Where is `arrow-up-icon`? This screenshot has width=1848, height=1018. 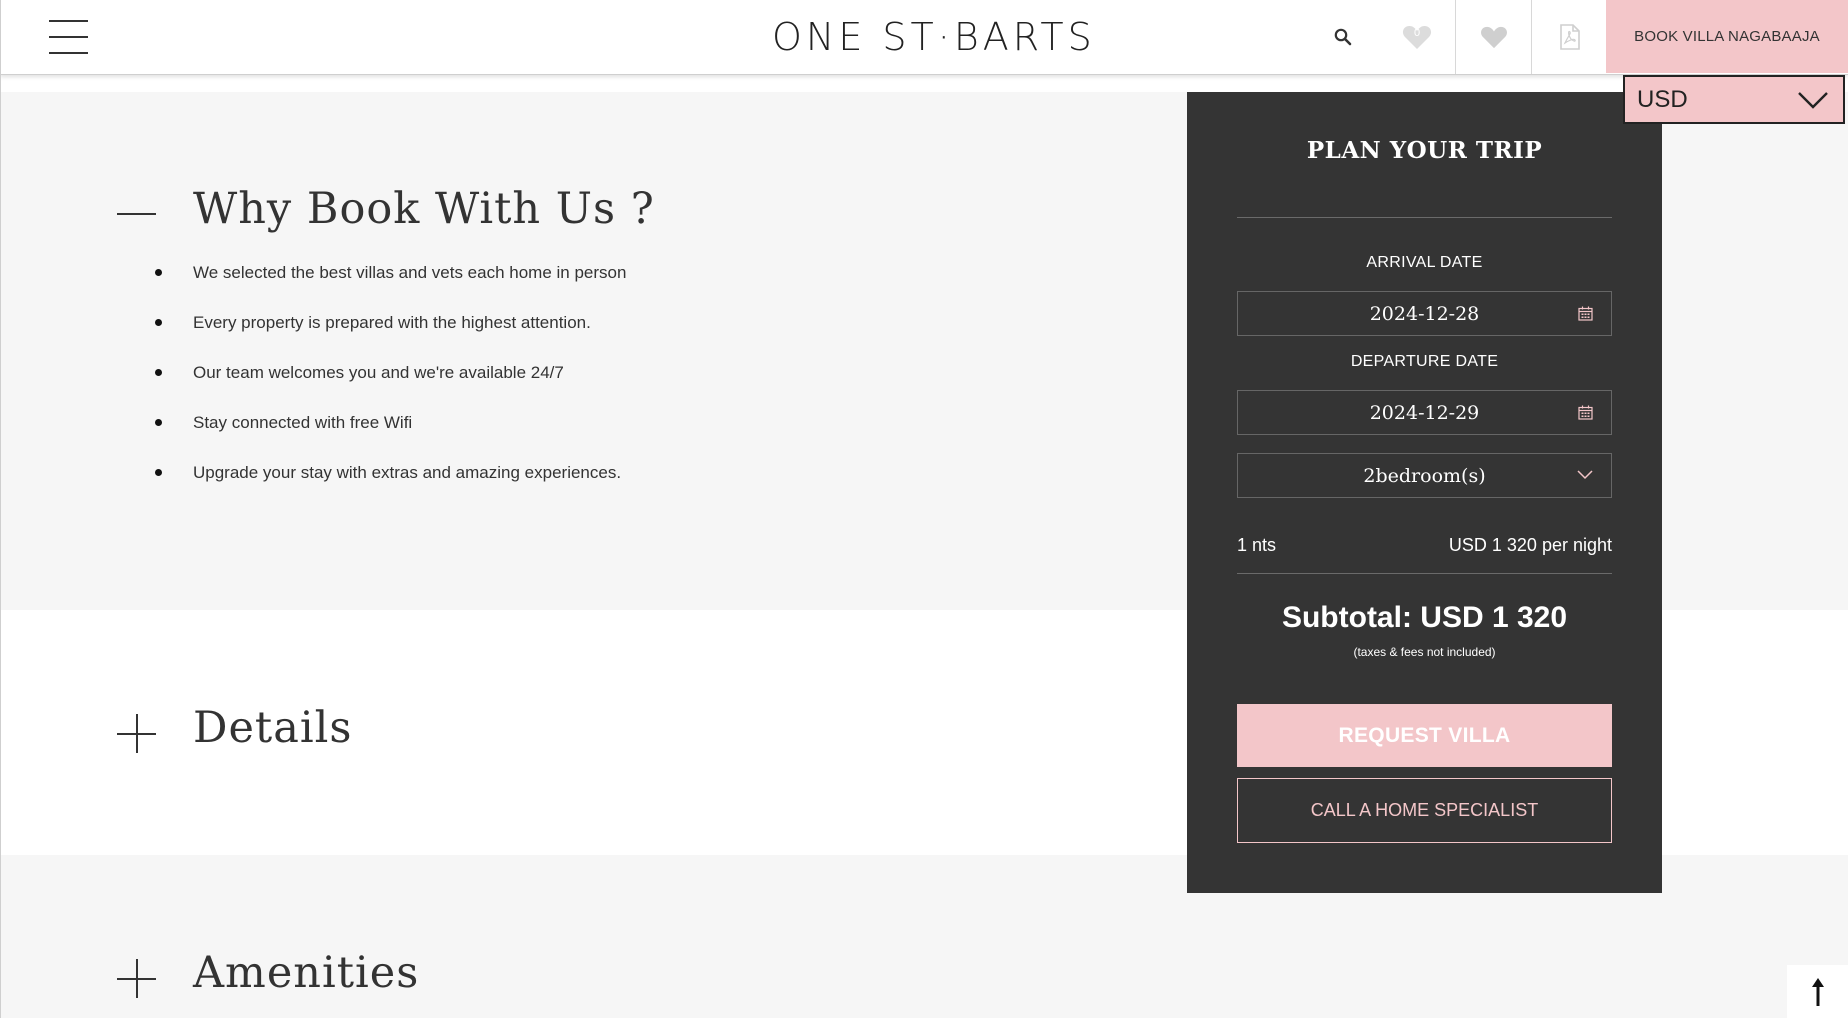
arrow-up-icon is located at coordinates (1817, 991).